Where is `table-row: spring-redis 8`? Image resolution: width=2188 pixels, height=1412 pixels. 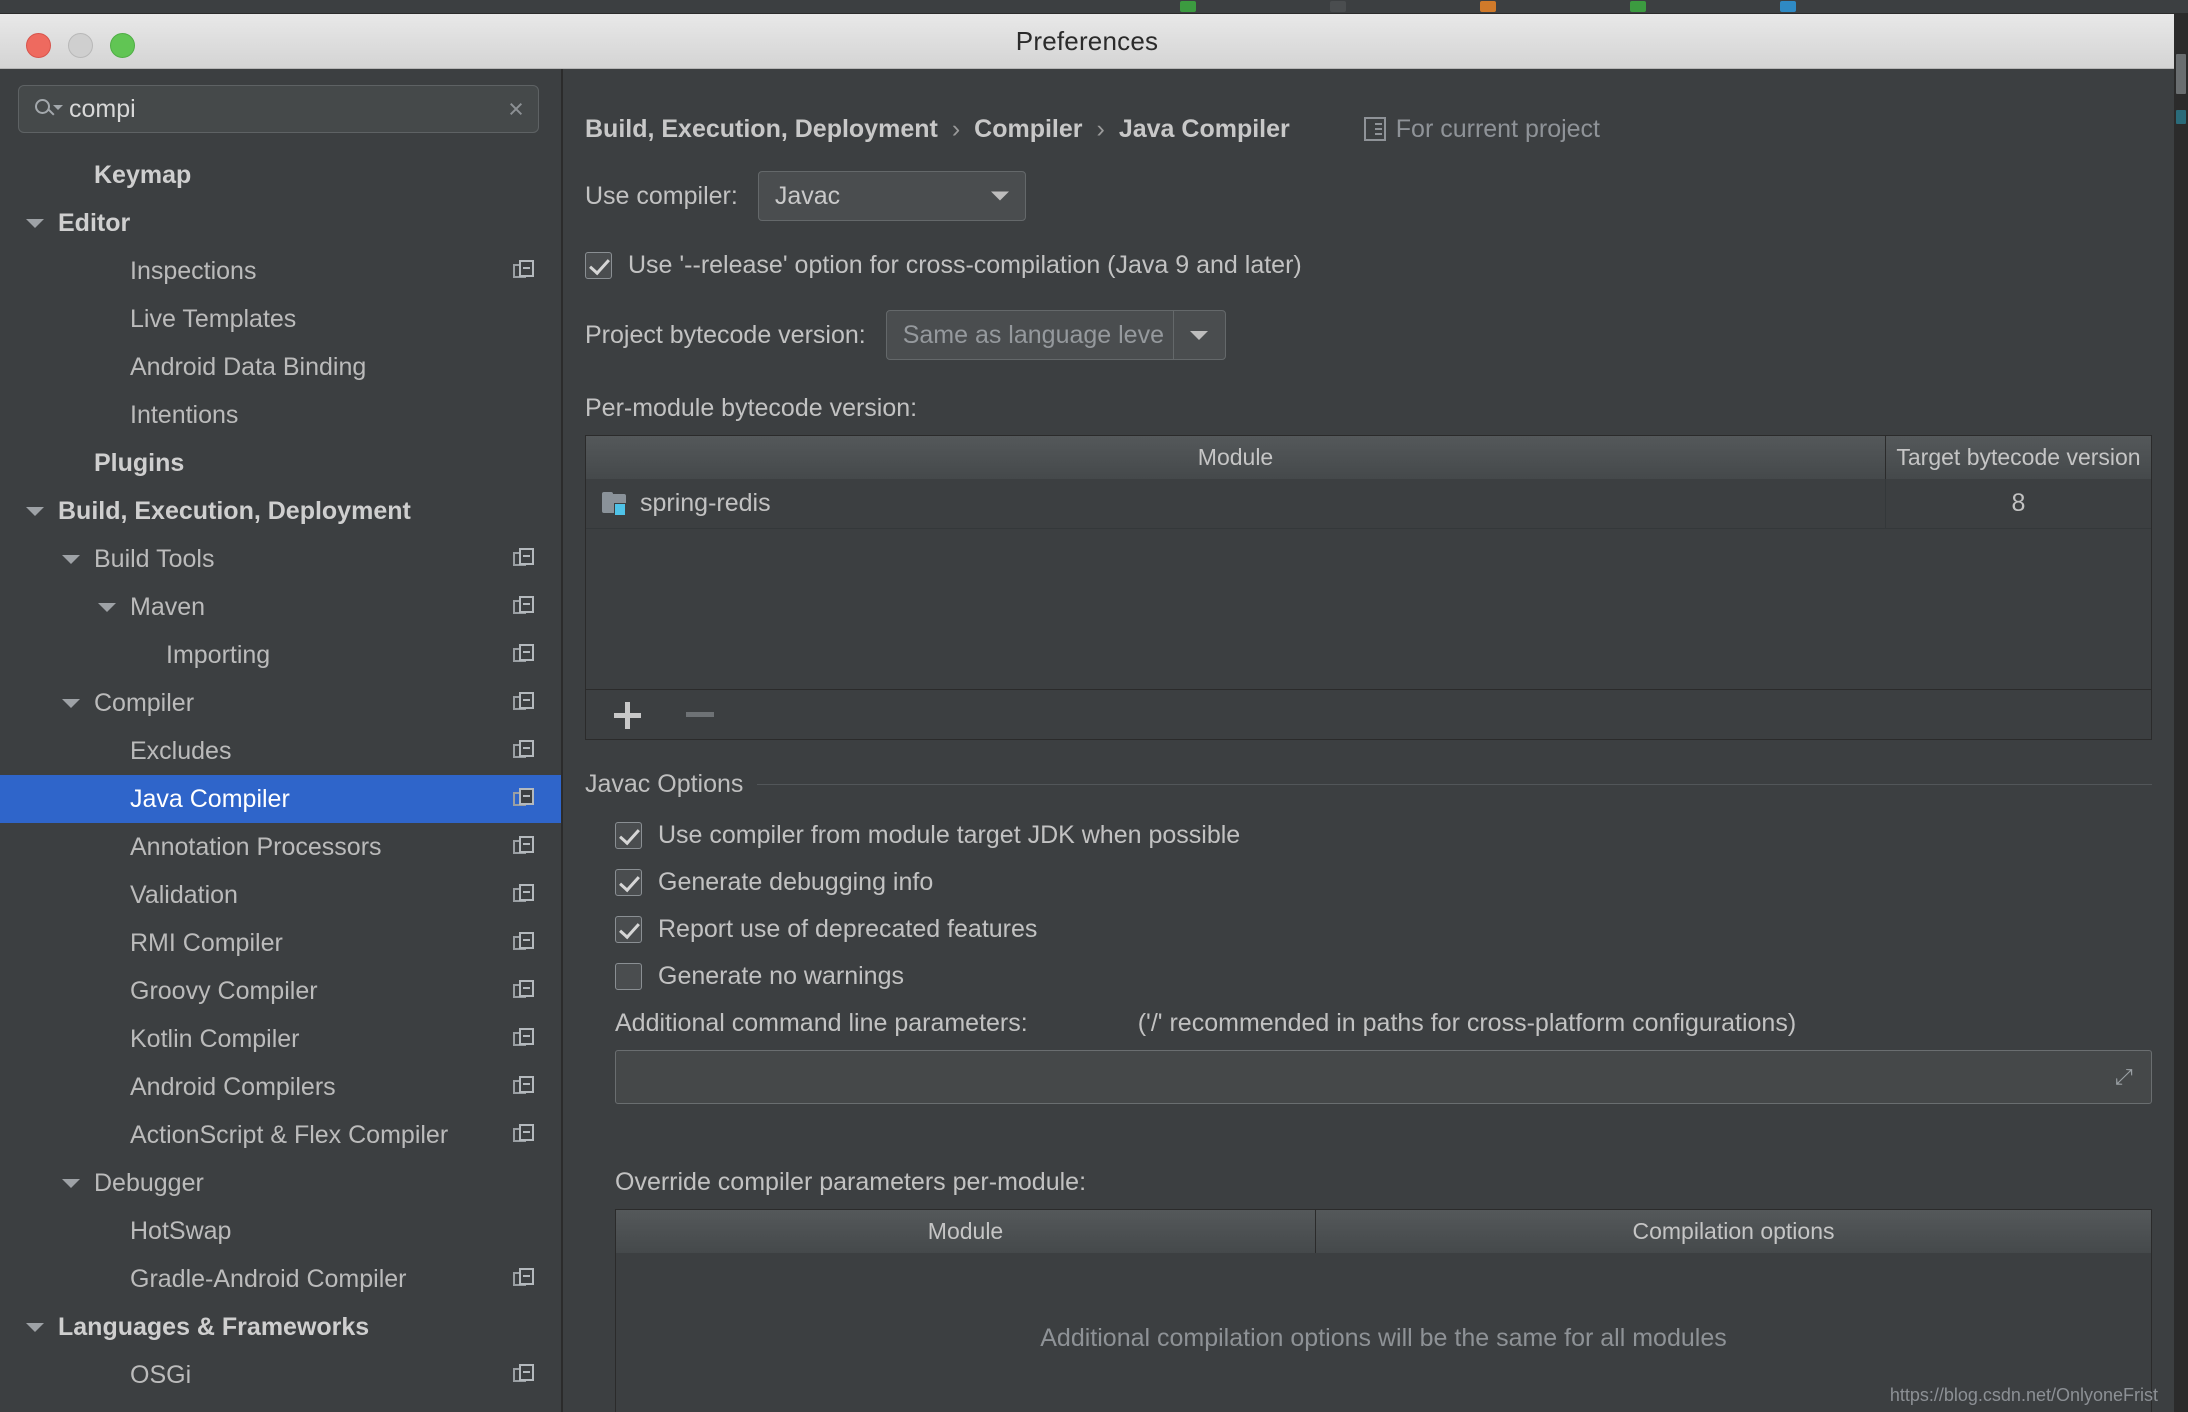 table-row: spring-redis 8 is located at coordinates (1368, 504).